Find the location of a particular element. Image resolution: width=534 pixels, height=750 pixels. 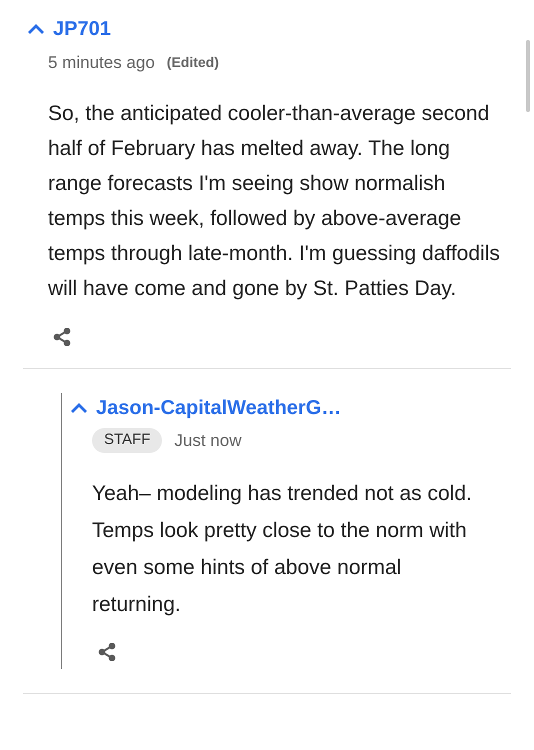

timestamp: 5 minutes ago is located at coordinates (101, 63).